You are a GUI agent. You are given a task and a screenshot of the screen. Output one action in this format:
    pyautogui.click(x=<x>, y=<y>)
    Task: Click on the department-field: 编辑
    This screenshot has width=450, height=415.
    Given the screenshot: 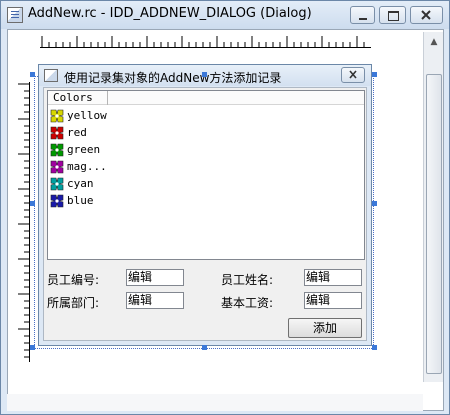 What is the action you would take?
    pyautogui.click(x=155, y=300)
    